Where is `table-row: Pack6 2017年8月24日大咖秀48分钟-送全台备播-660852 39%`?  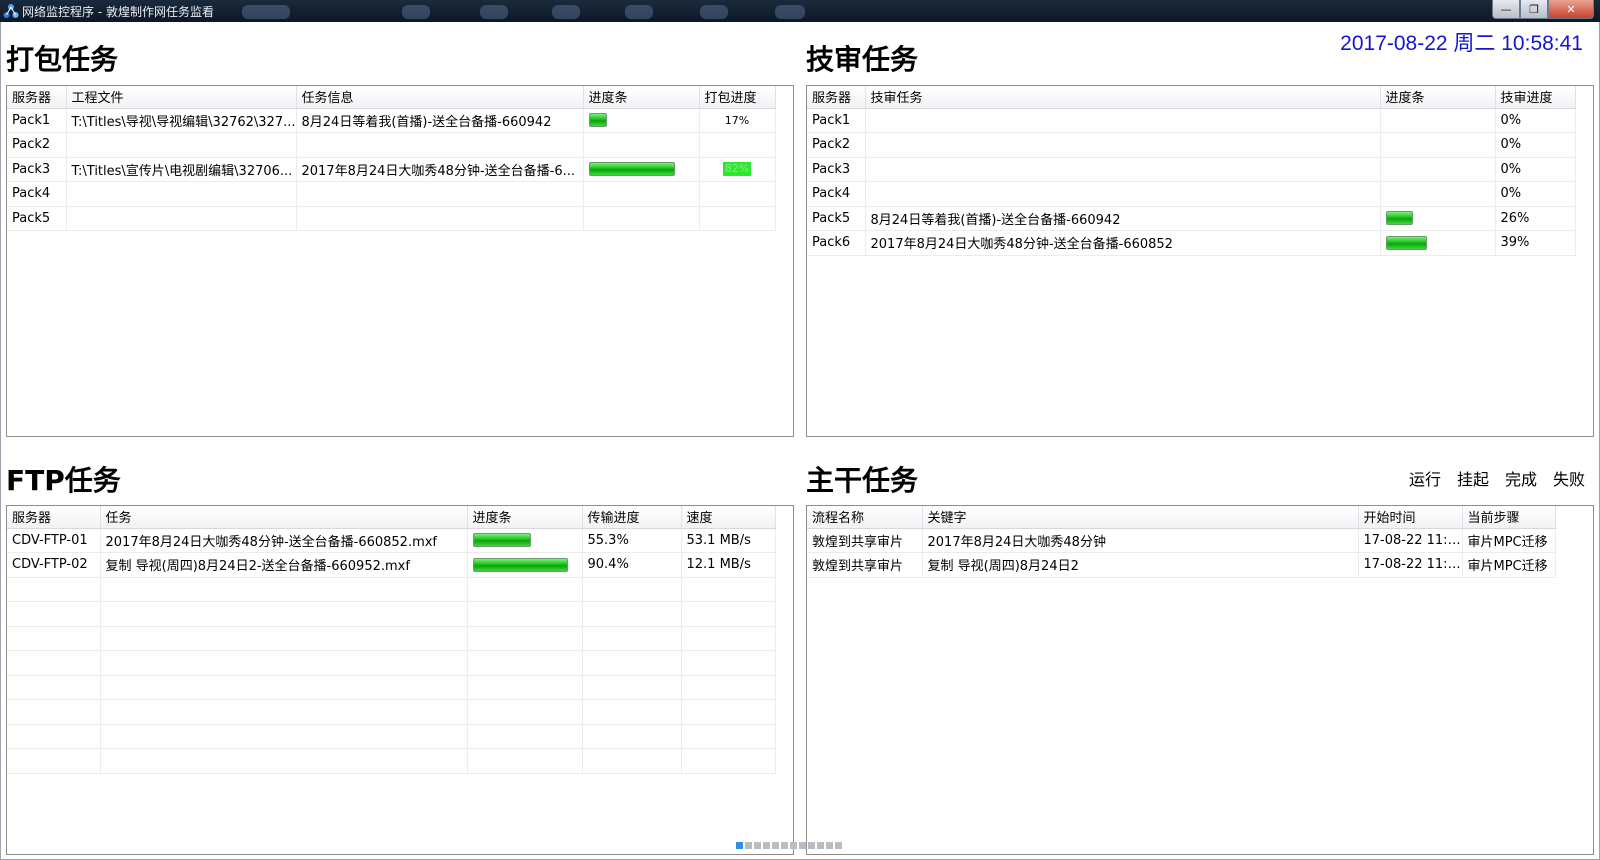 table-row: Pack6 2017年8月24日大咖秀48分钟-送全台备播-660852 39% is located at coordinates (1191, 243).